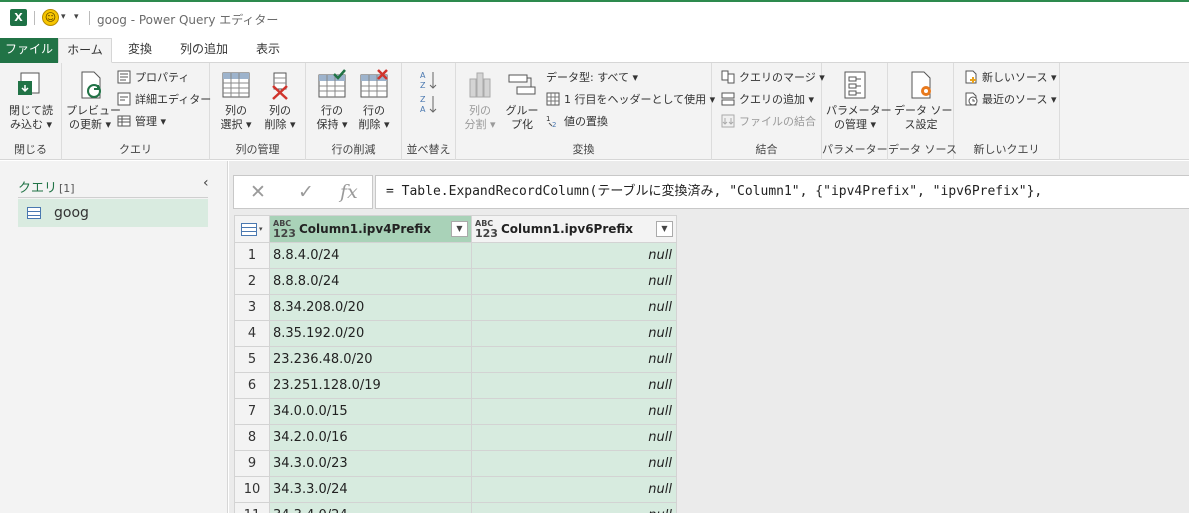 This screenshot has height=513, width=1189. Describe the element at coordinates (370, 411) in the screenshot. I see `cell-ipv4: 34.0.0.0/15` at that location.